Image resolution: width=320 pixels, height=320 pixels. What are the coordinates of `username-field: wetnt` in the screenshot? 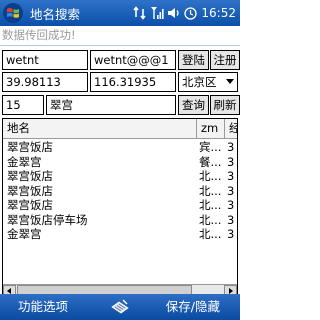 It's located at (45, 60).